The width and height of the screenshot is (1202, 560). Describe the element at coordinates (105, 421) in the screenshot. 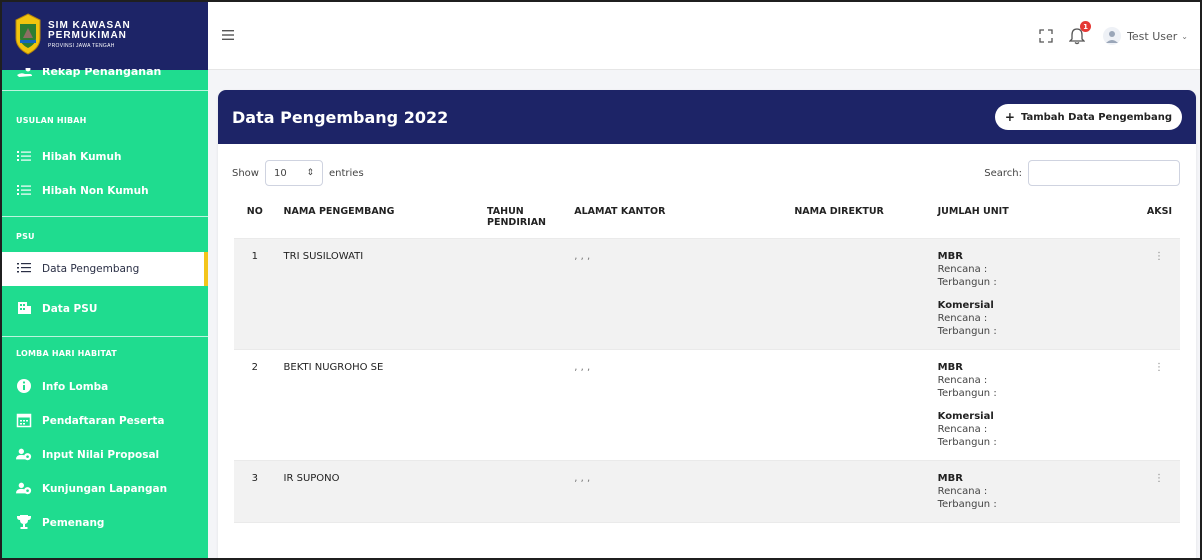

I see `sidebar-item-pendaftaran-peserta: Pendaftaran Peserta` at that location.